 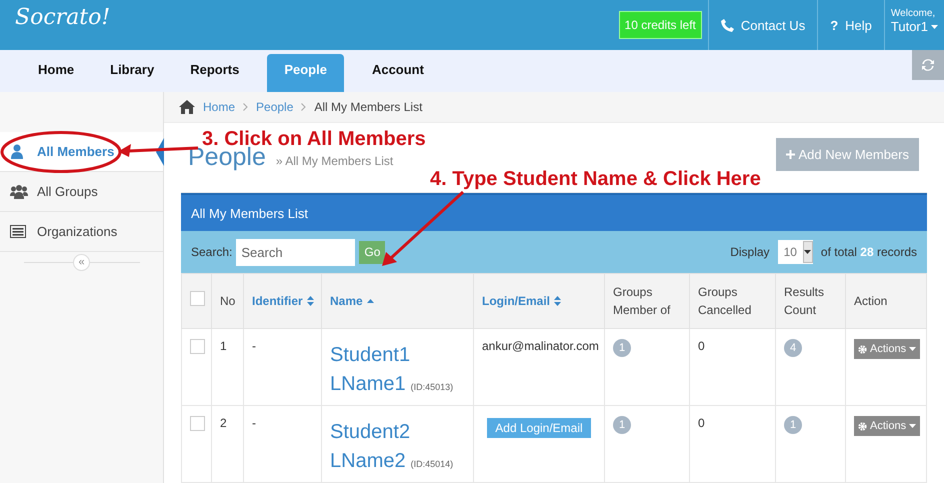 What do you see at coordinates (223, 346) in the screenshot?
I see `table-cell: 1` at bounding box center [223, 346].